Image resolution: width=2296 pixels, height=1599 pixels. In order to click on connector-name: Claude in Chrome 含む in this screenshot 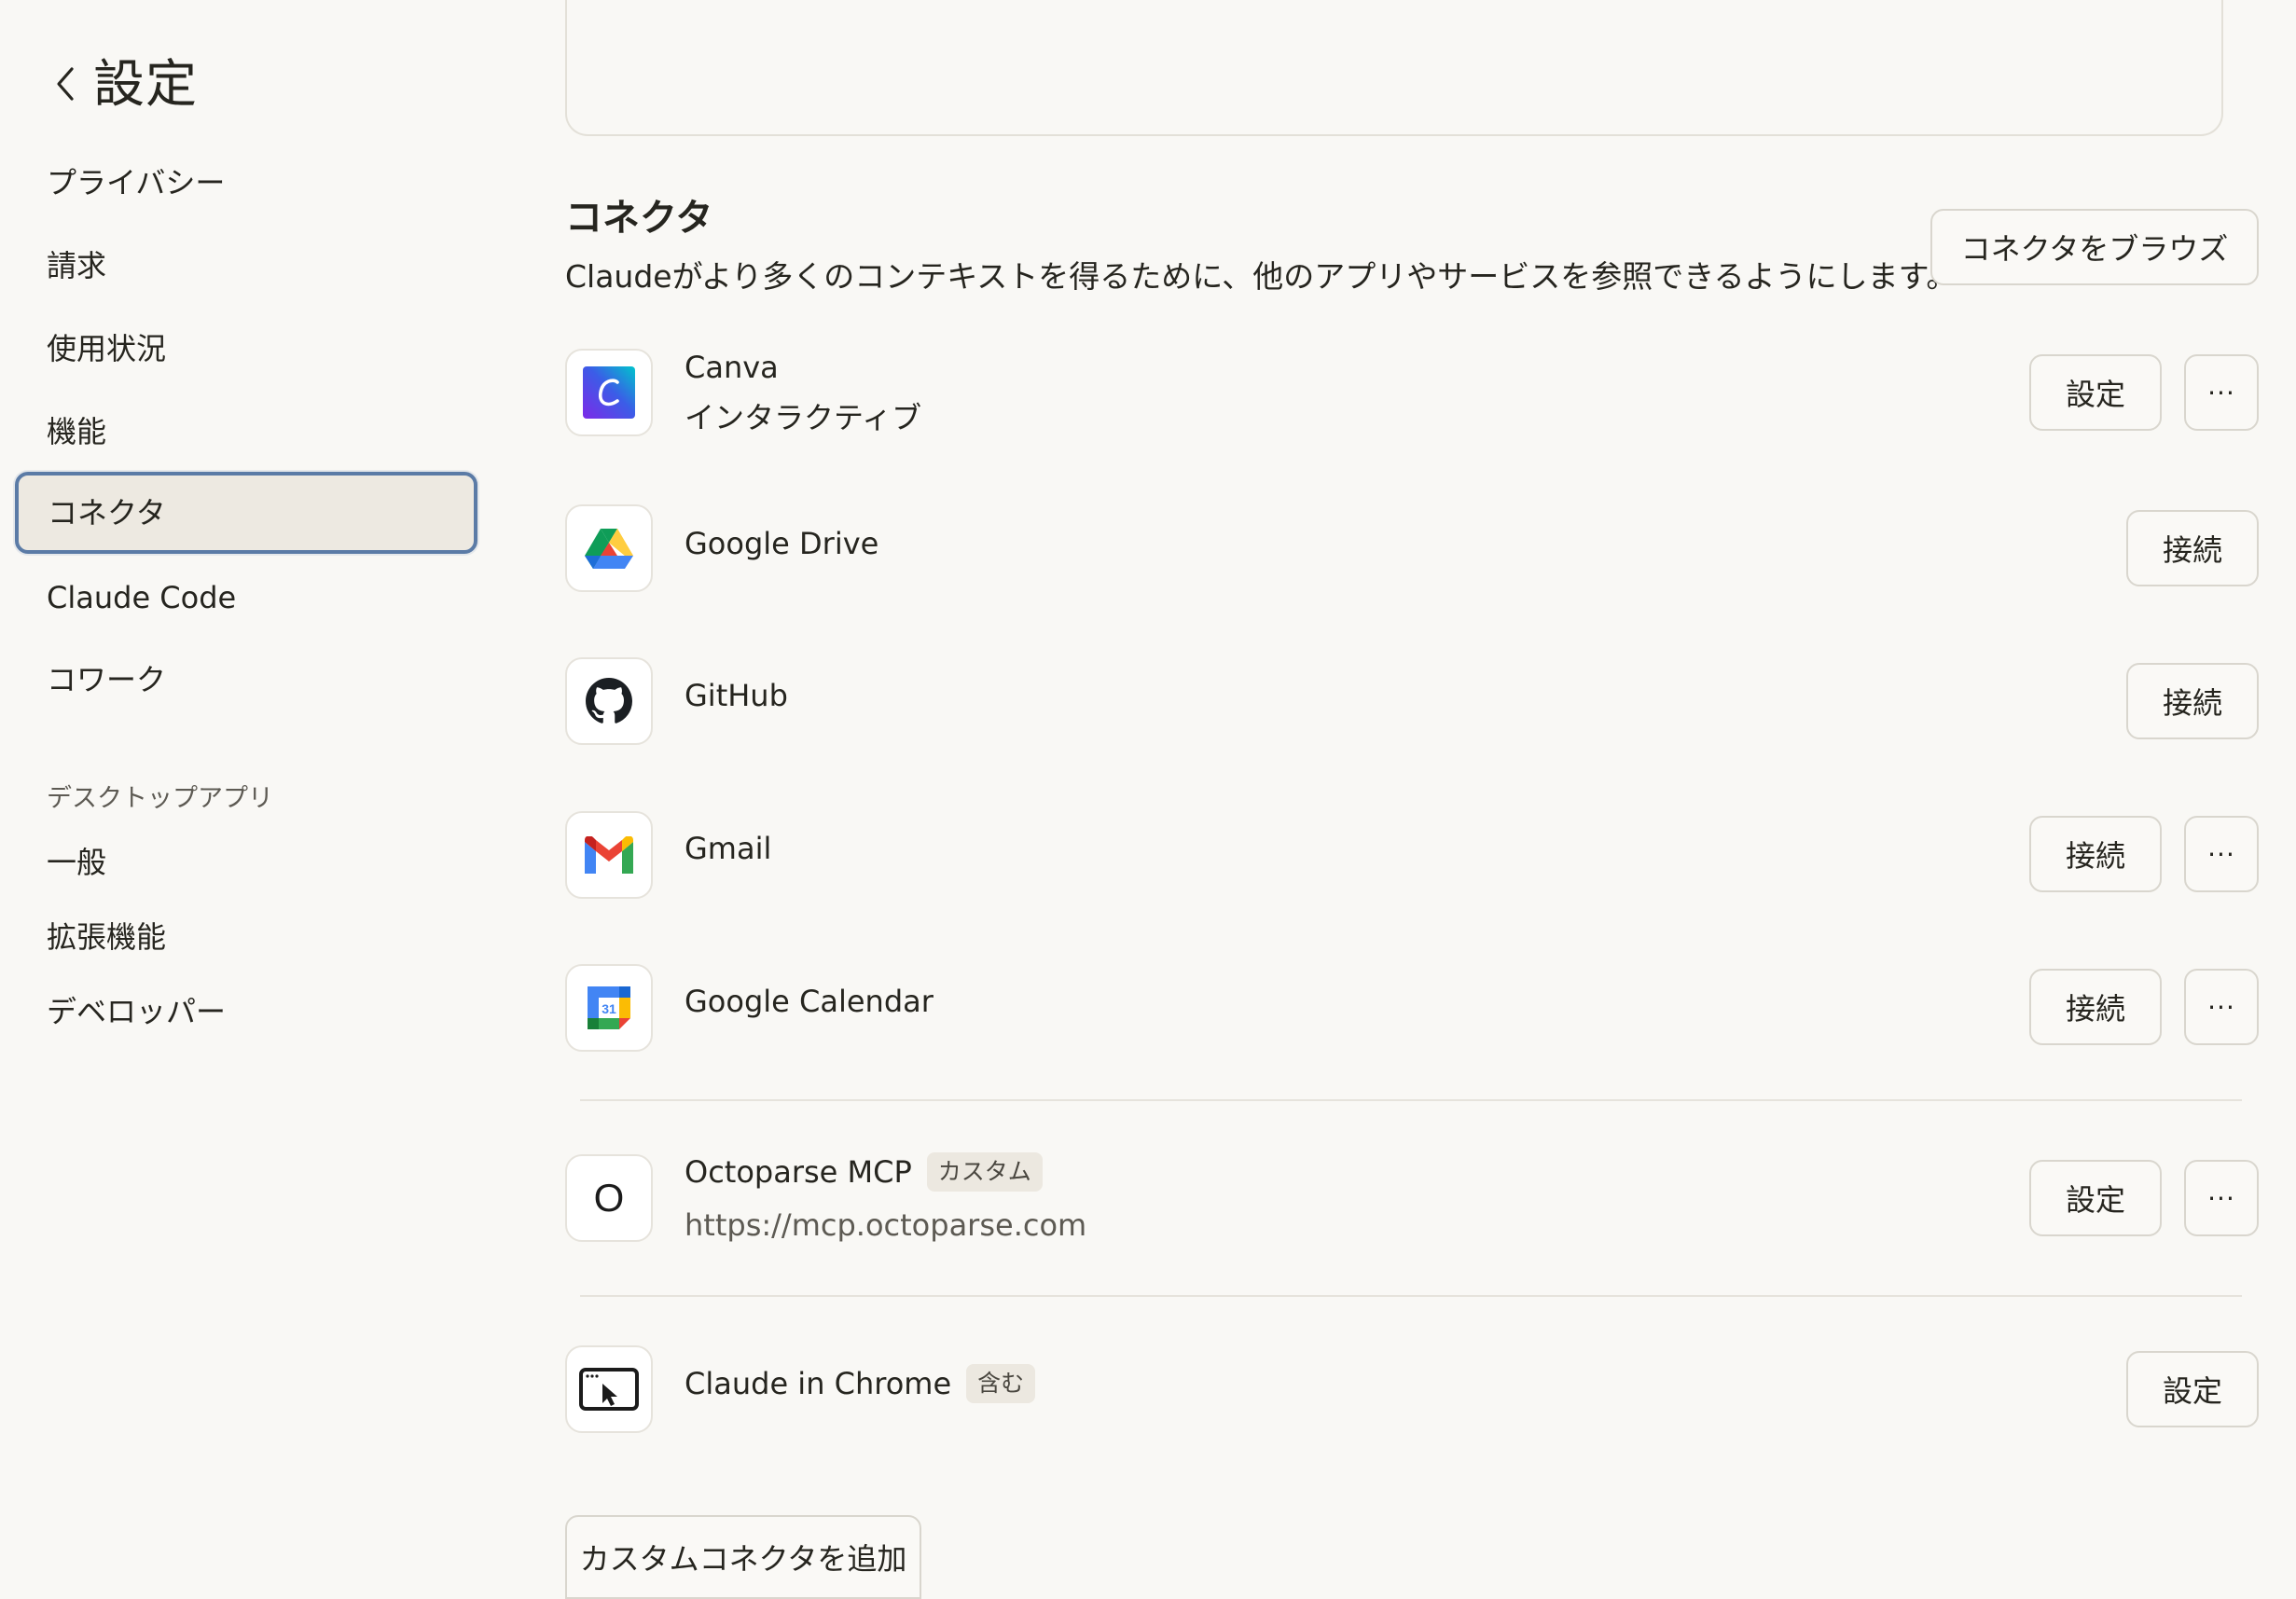, I will do `click(860, 1383)`.